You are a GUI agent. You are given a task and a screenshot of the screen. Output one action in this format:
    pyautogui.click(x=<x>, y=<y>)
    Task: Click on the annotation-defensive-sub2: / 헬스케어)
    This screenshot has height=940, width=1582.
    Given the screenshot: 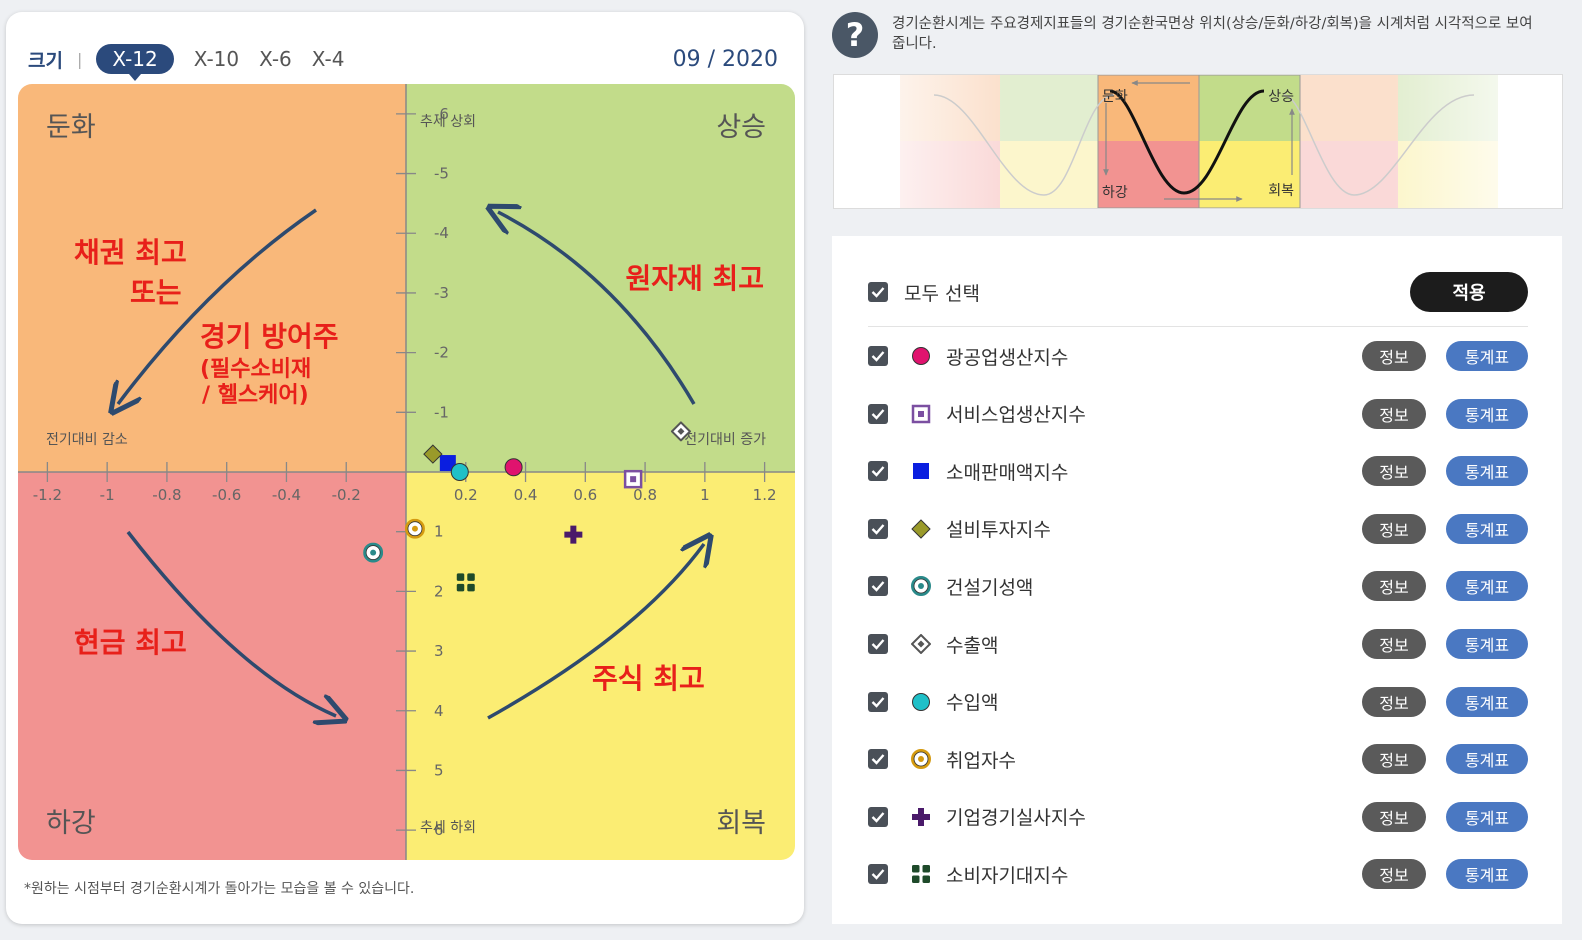 What is the action you would take?
    pyautogui.click(x=255, y=395)
    